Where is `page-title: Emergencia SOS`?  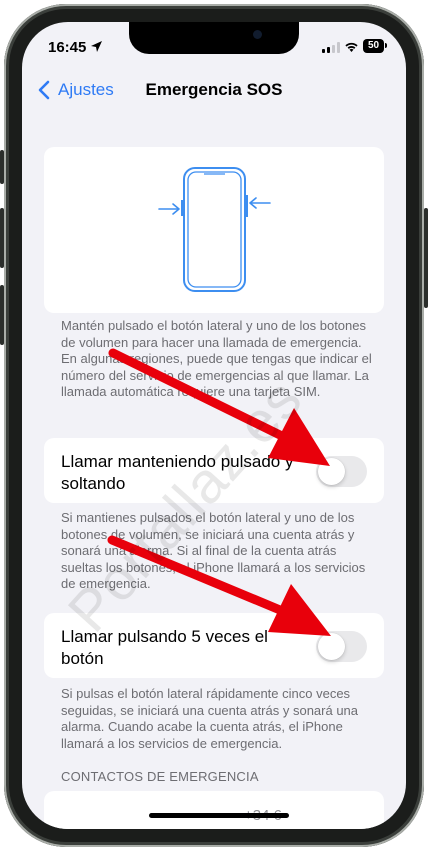
page-title: Emergencia SOS is located at coordinates (214, 89).